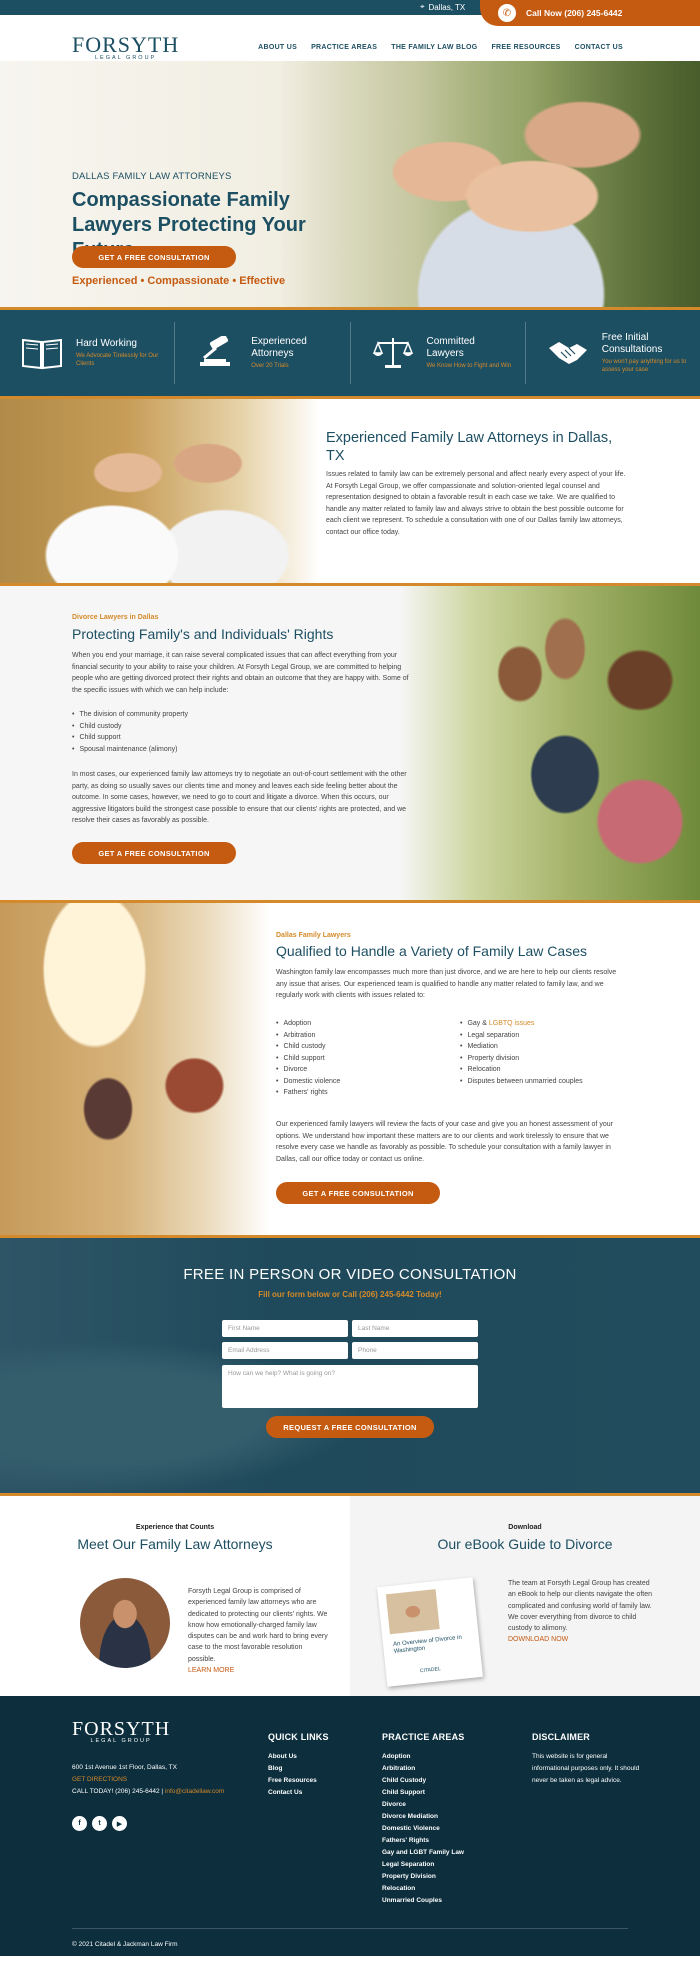 This screenshot has height=1971, width=700. What do you see at coordinates (277, 47) in the screenshot?
I see `nav-about-us: ABOUT US` at bounding box center [277, 47].